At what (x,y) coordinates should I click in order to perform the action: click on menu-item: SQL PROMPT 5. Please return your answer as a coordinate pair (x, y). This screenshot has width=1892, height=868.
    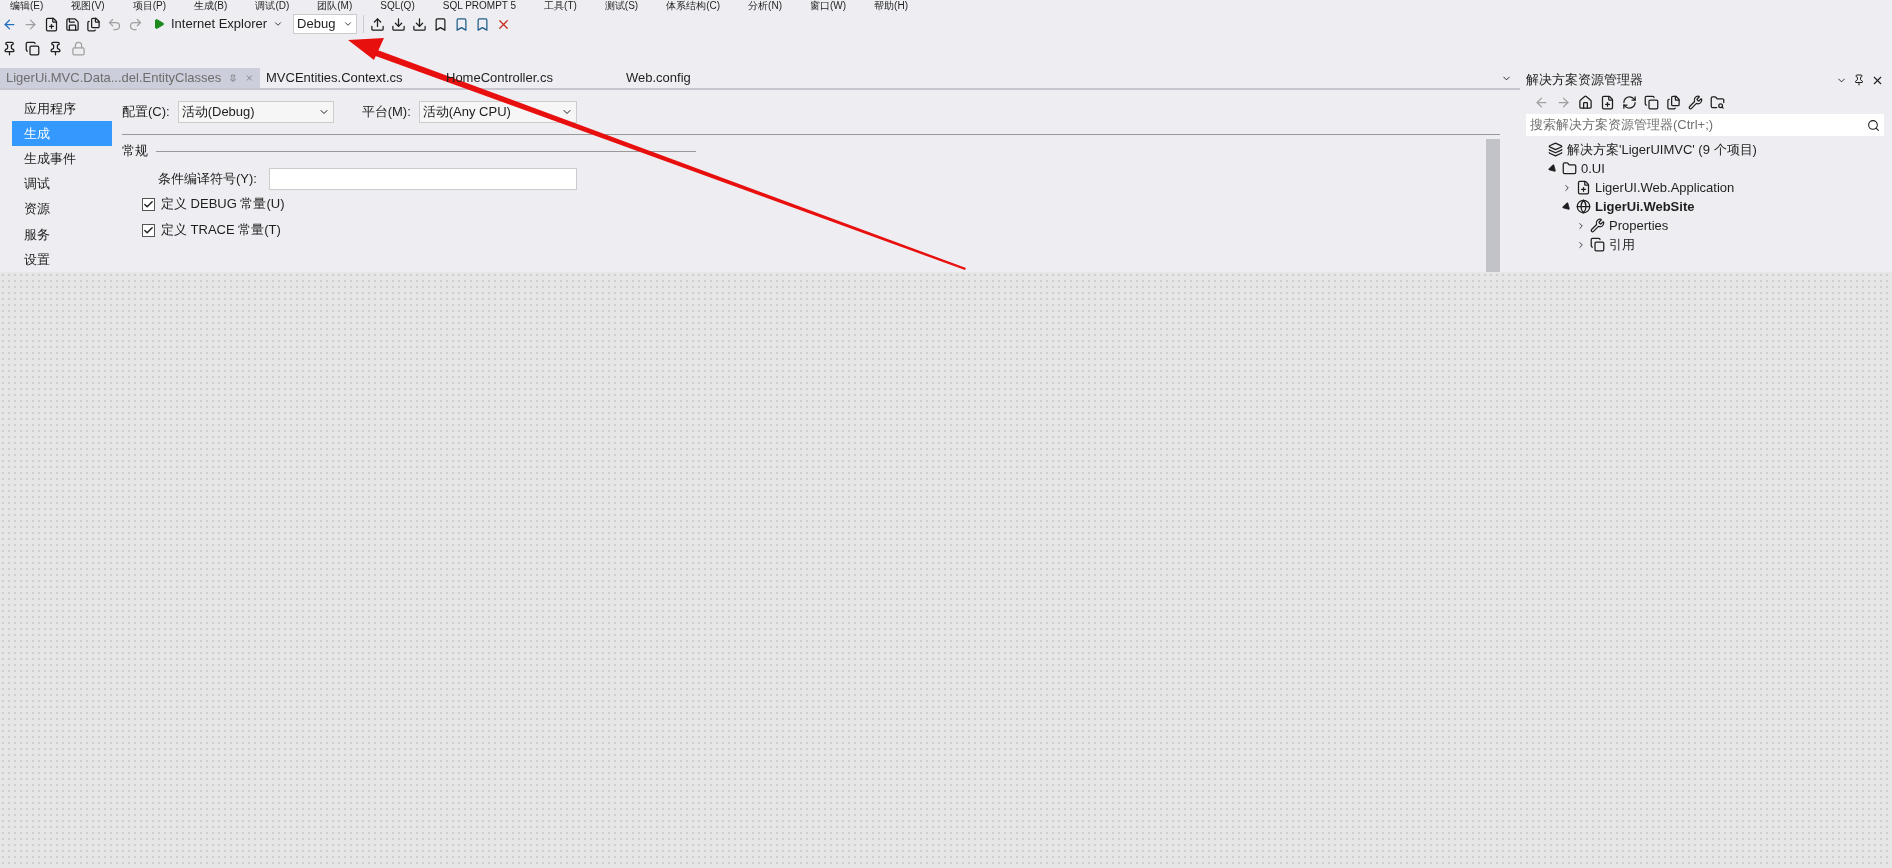
    Looking at the image, I should click on (479, 6).